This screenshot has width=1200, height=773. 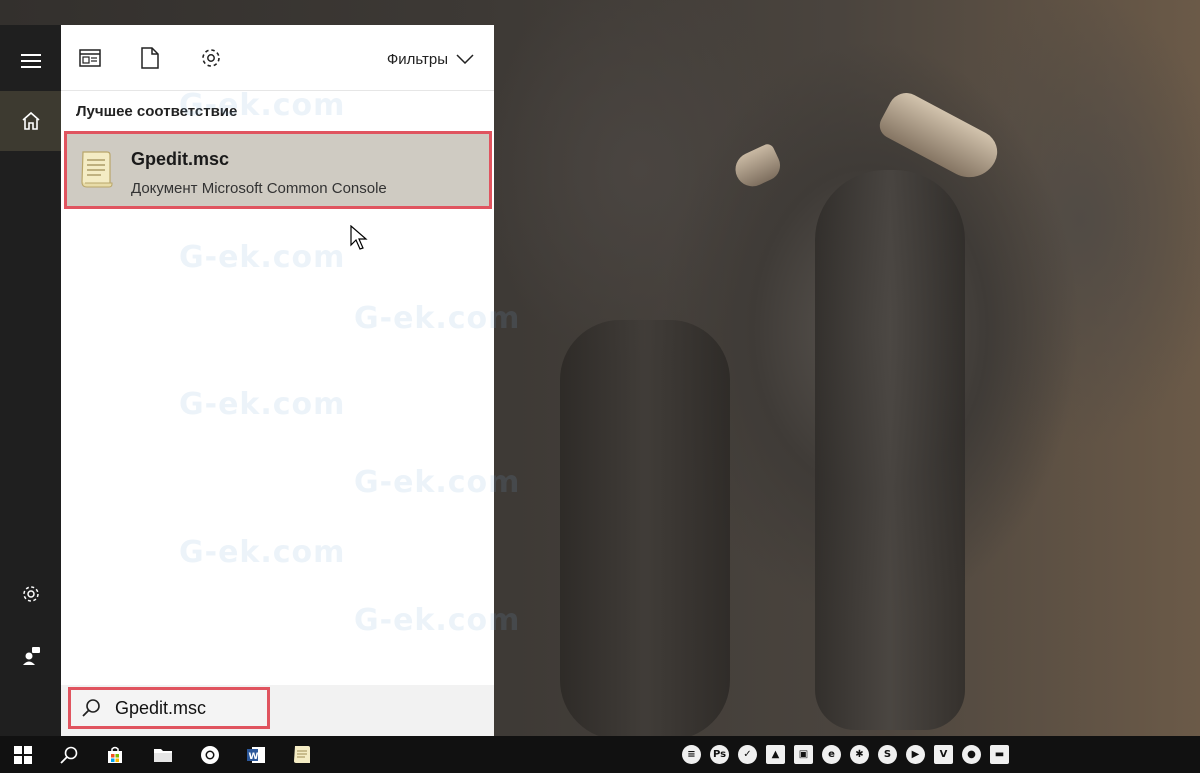 I want to click on documents-filter-button, so click(x=150, y=58).